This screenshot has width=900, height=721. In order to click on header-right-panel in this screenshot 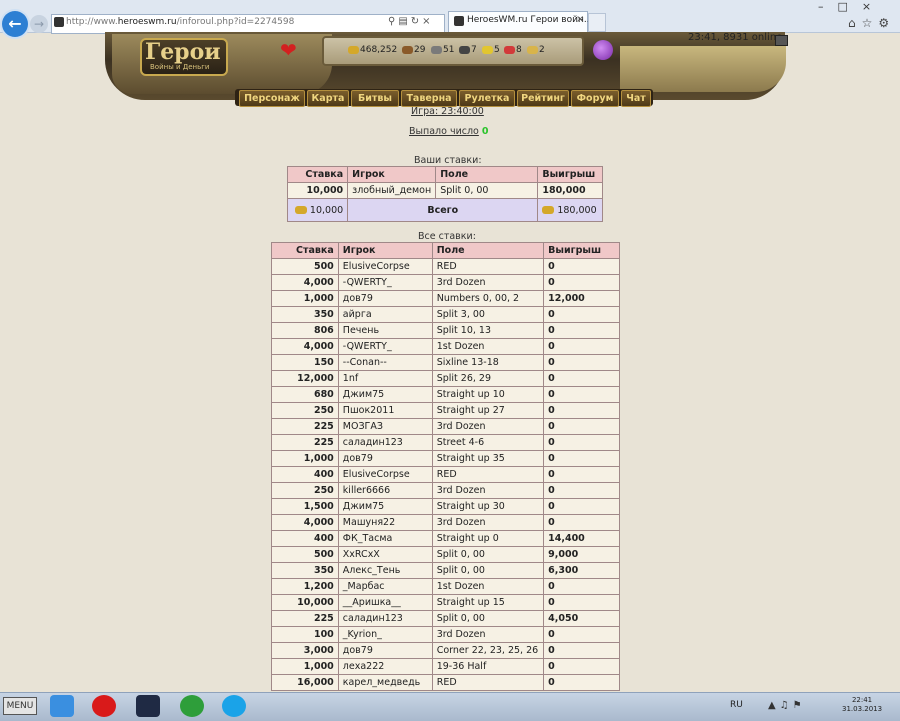, I will do `click(703, 69)`.